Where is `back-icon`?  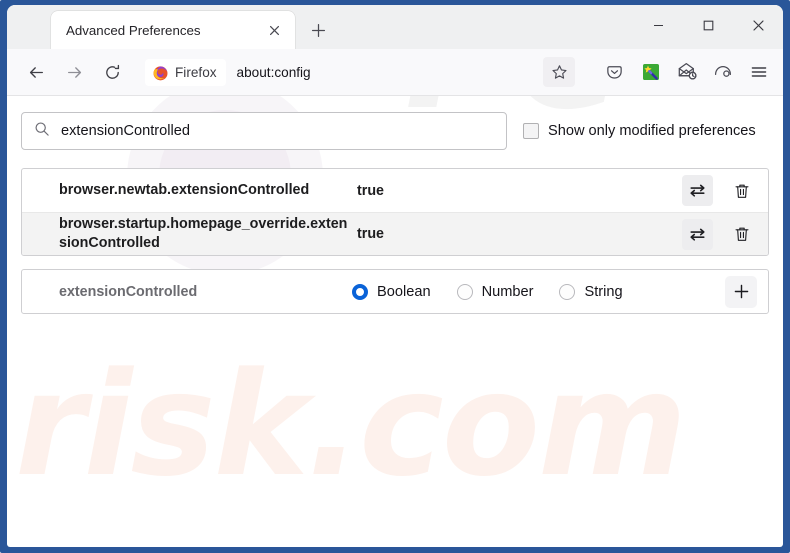
back-icon is located at coordinates (36, 72).